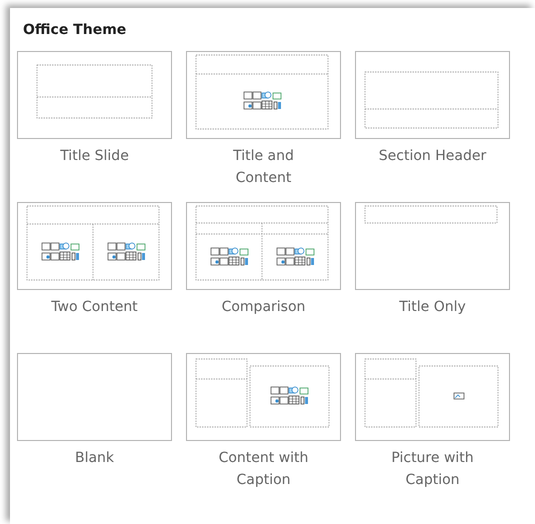 This screenshot has width=535, height=524. Describe the element at coordinates (75, 30) in the screenshot. I see `gallery-title: Office Theme` at that location.